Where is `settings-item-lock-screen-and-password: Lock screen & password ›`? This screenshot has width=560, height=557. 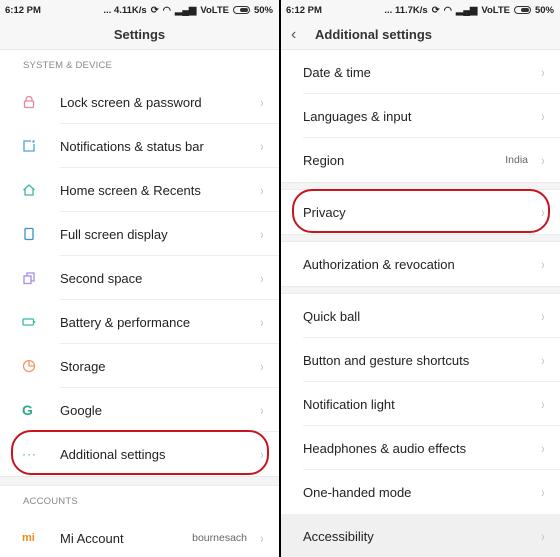
settings-item-lock-screen-and-password: Lock screen & password › is located at coordinates (139, 102).